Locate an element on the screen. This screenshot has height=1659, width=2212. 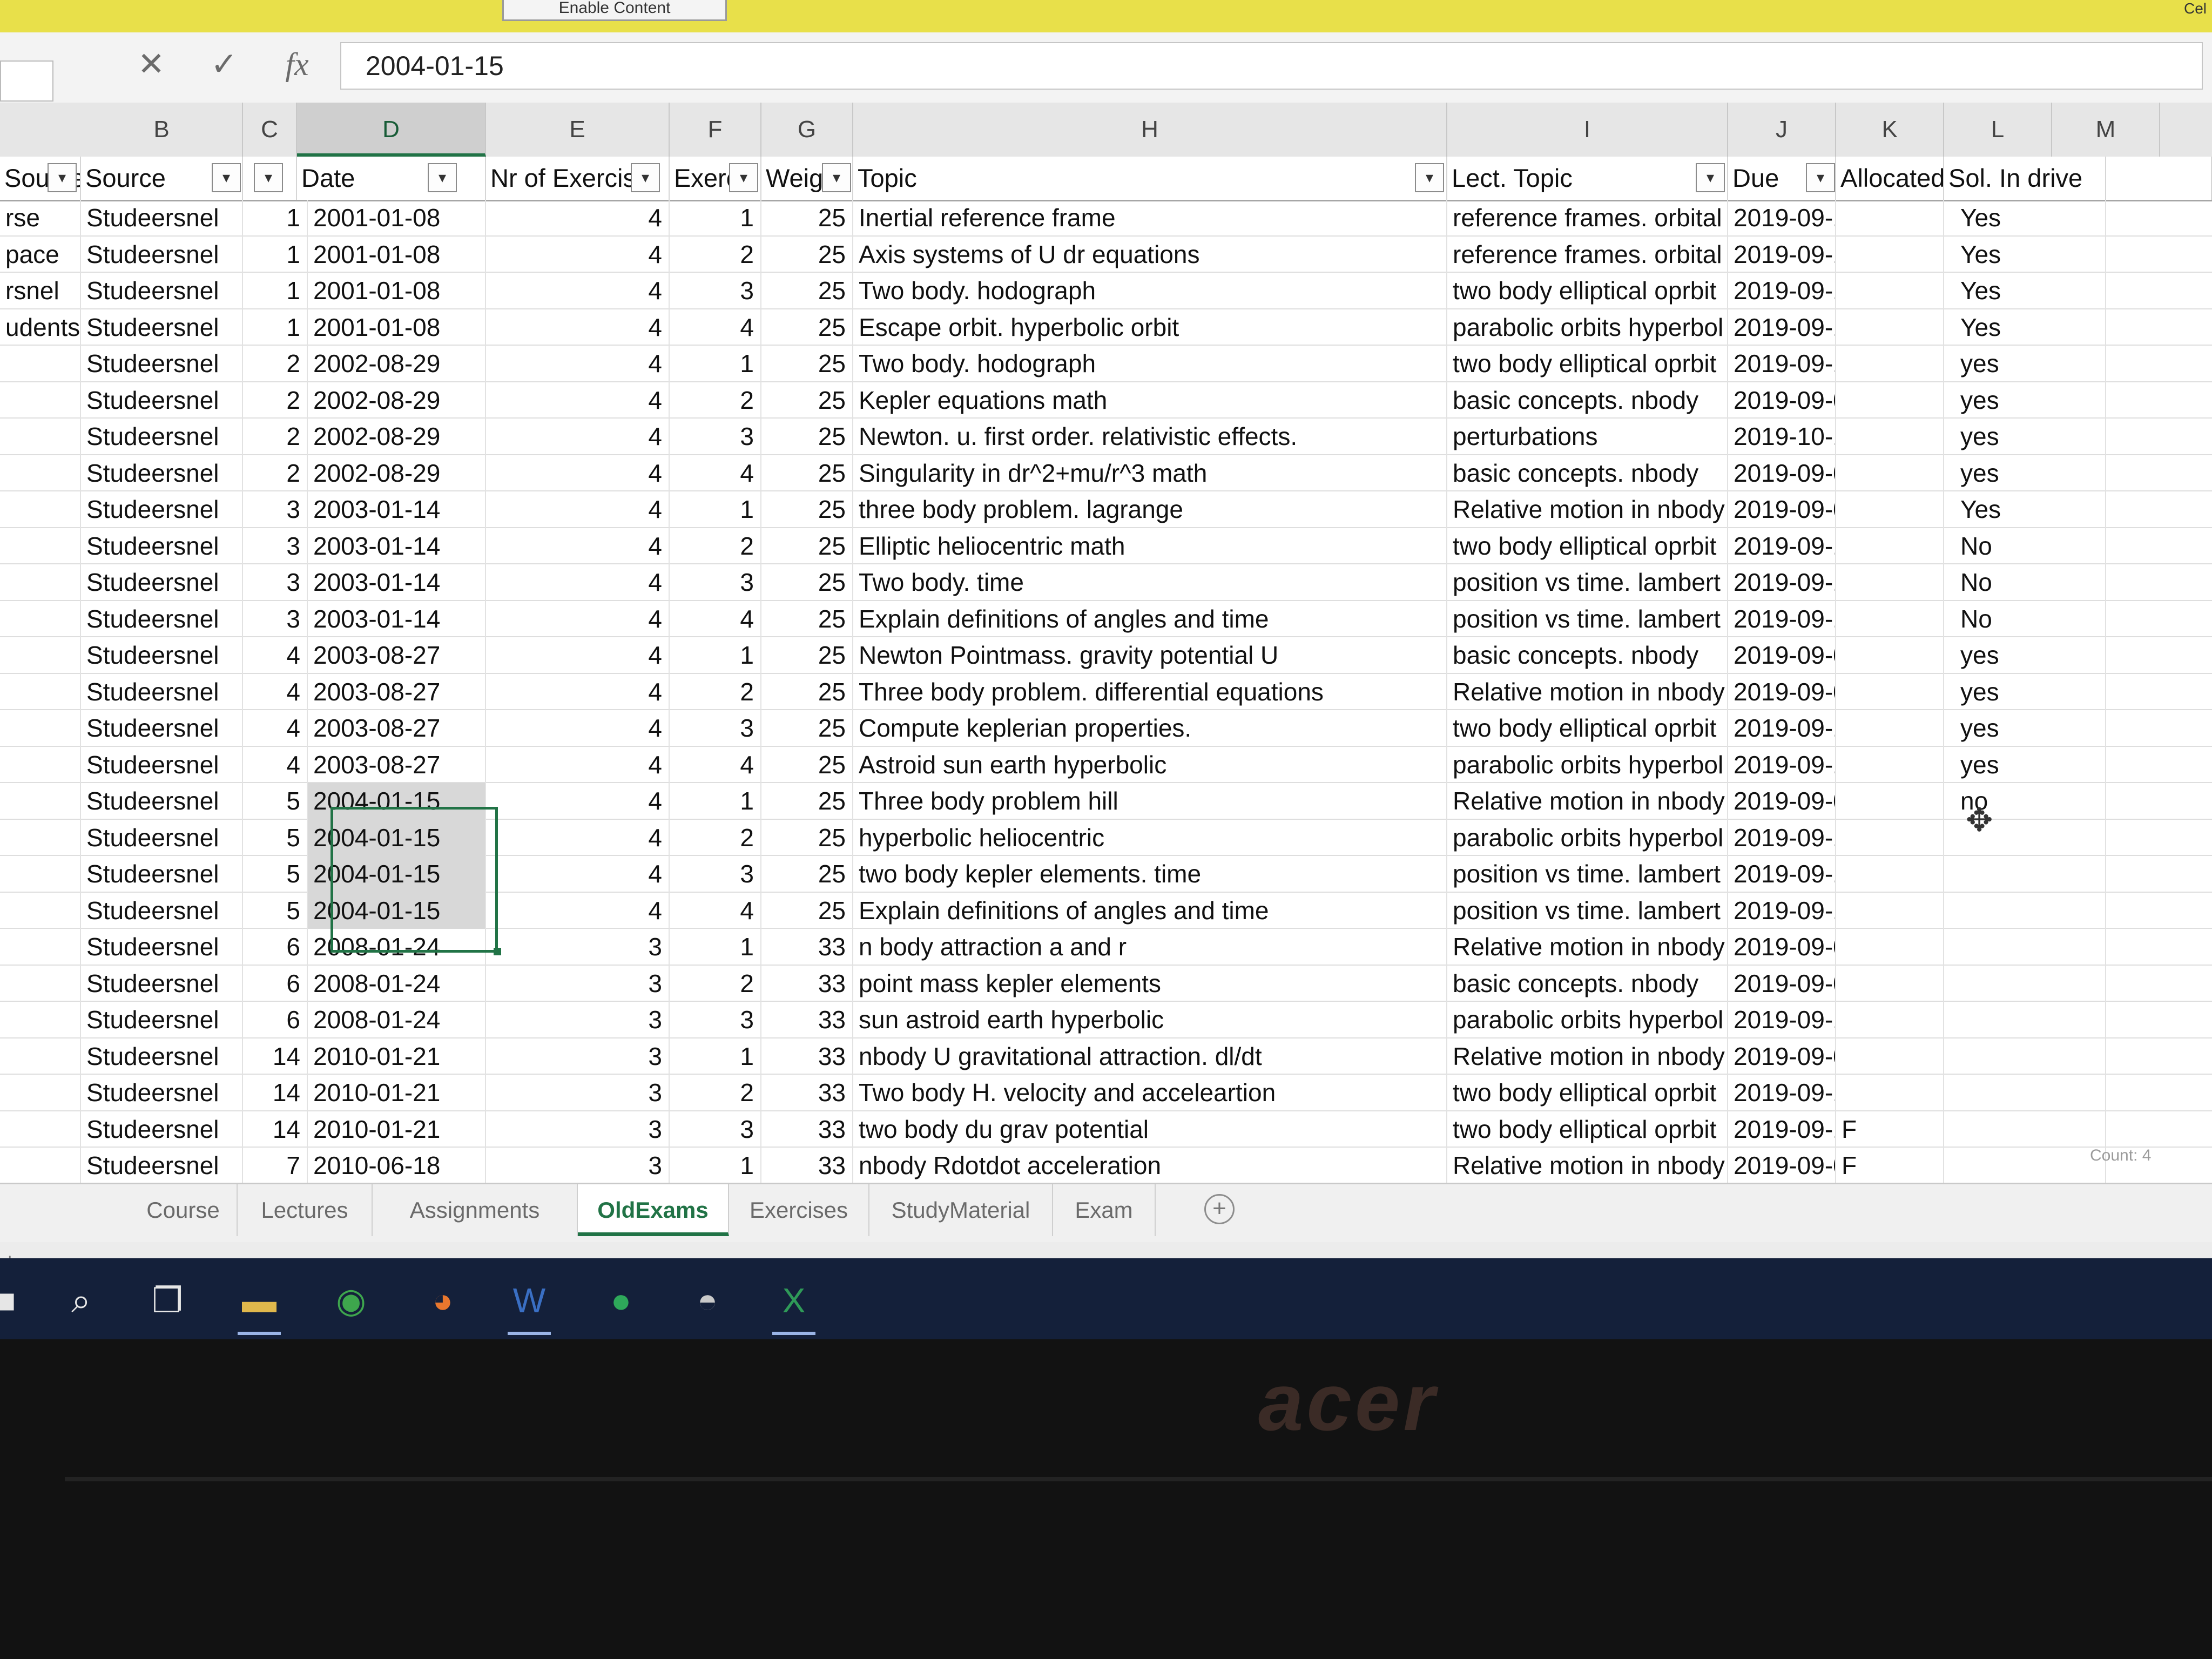
column-header-e: E is located at coordinates (578, 130).